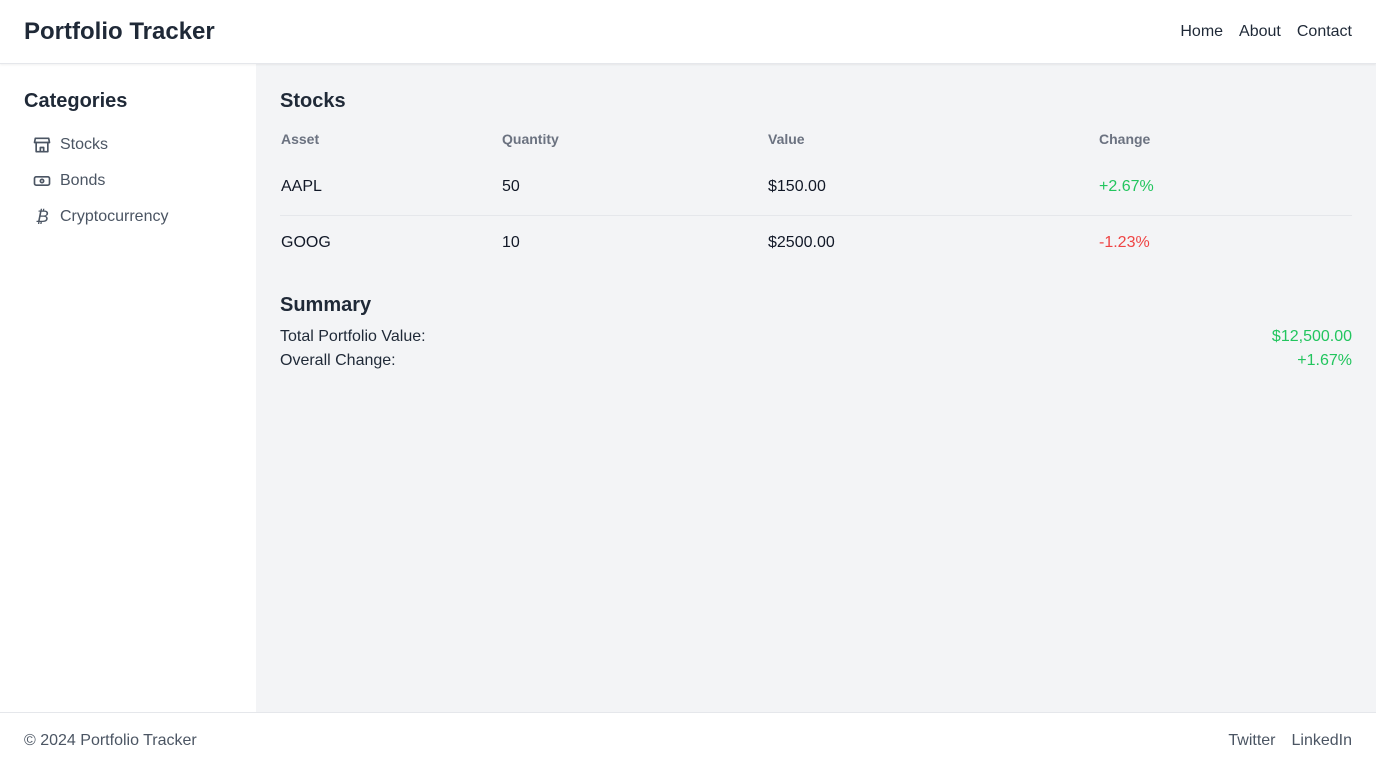 Image resolution: width=1376 pixels, height=768 pixels. What do you see at coordinates (1324, 360) in the screenshot?
I see `overall-change-value: +1.67%` at bounding box center [1324, 360].